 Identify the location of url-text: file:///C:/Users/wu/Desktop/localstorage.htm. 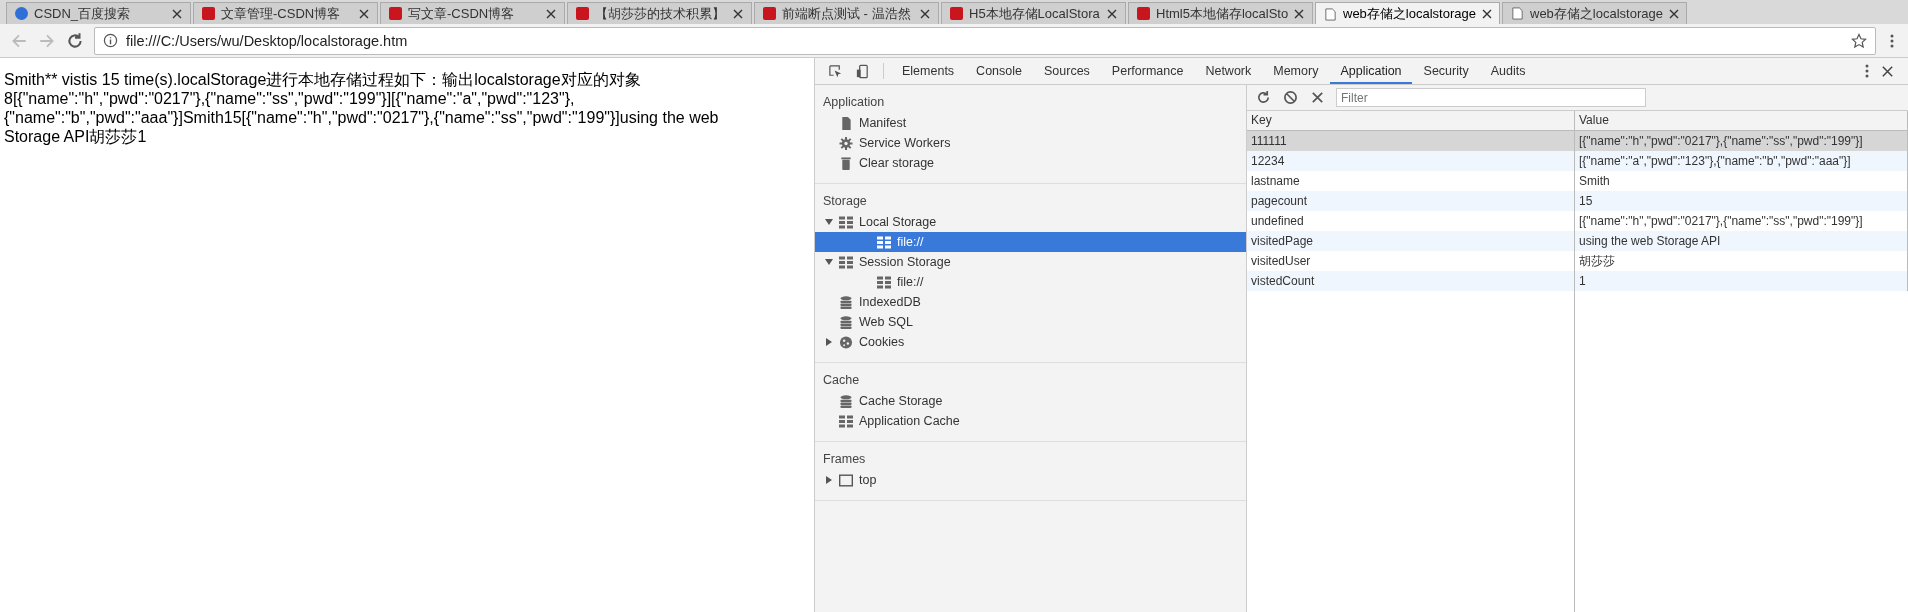
(267, 40).